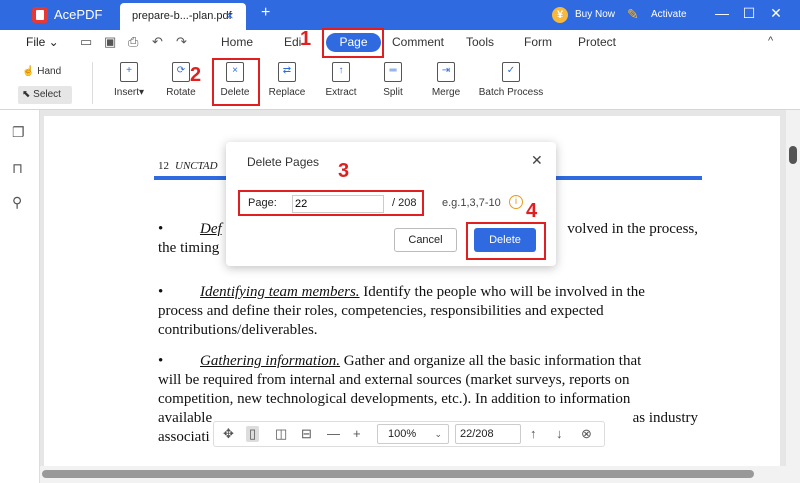 Image resolution: width=800 pixels, height=483 pixels. What do you see at coordinates (181, 72) in the screenshot?
I see `rotate-page-icon: ⟳` at bounding box center [181, 72].